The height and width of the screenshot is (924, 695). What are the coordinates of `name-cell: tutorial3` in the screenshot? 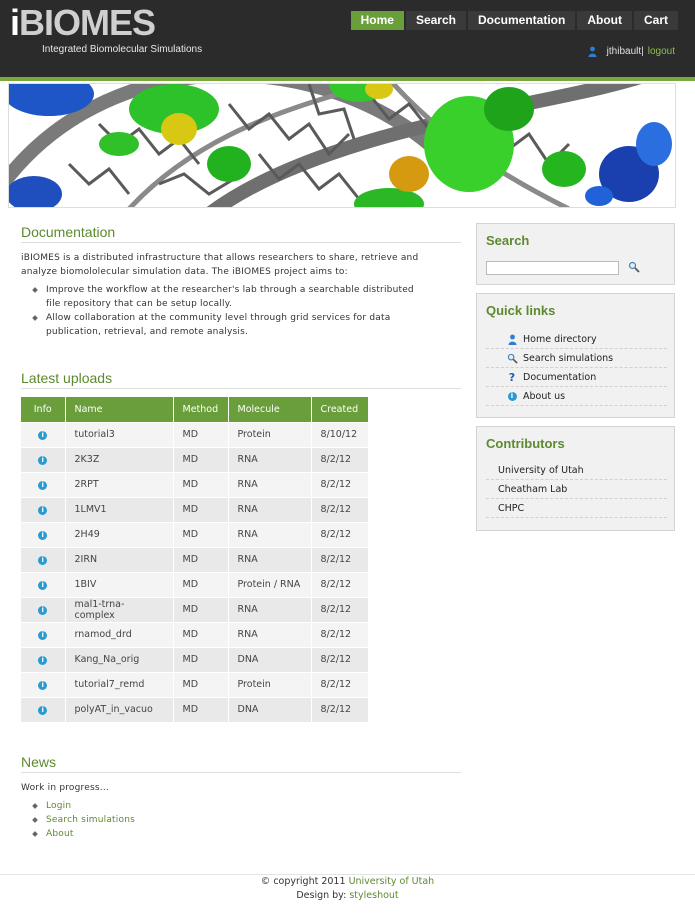 It's located at (119, 434).